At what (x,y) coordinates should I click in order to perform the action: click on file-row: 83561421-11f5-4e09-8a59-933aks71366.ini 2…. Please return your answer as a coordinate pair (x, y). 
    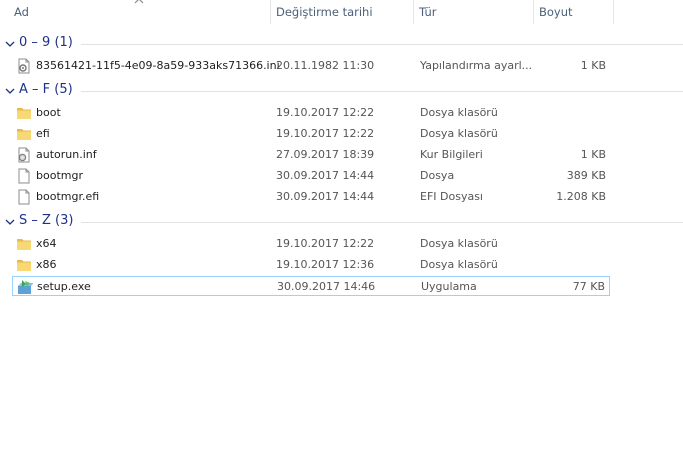
    Looking at the image, I should click on (311, 66).